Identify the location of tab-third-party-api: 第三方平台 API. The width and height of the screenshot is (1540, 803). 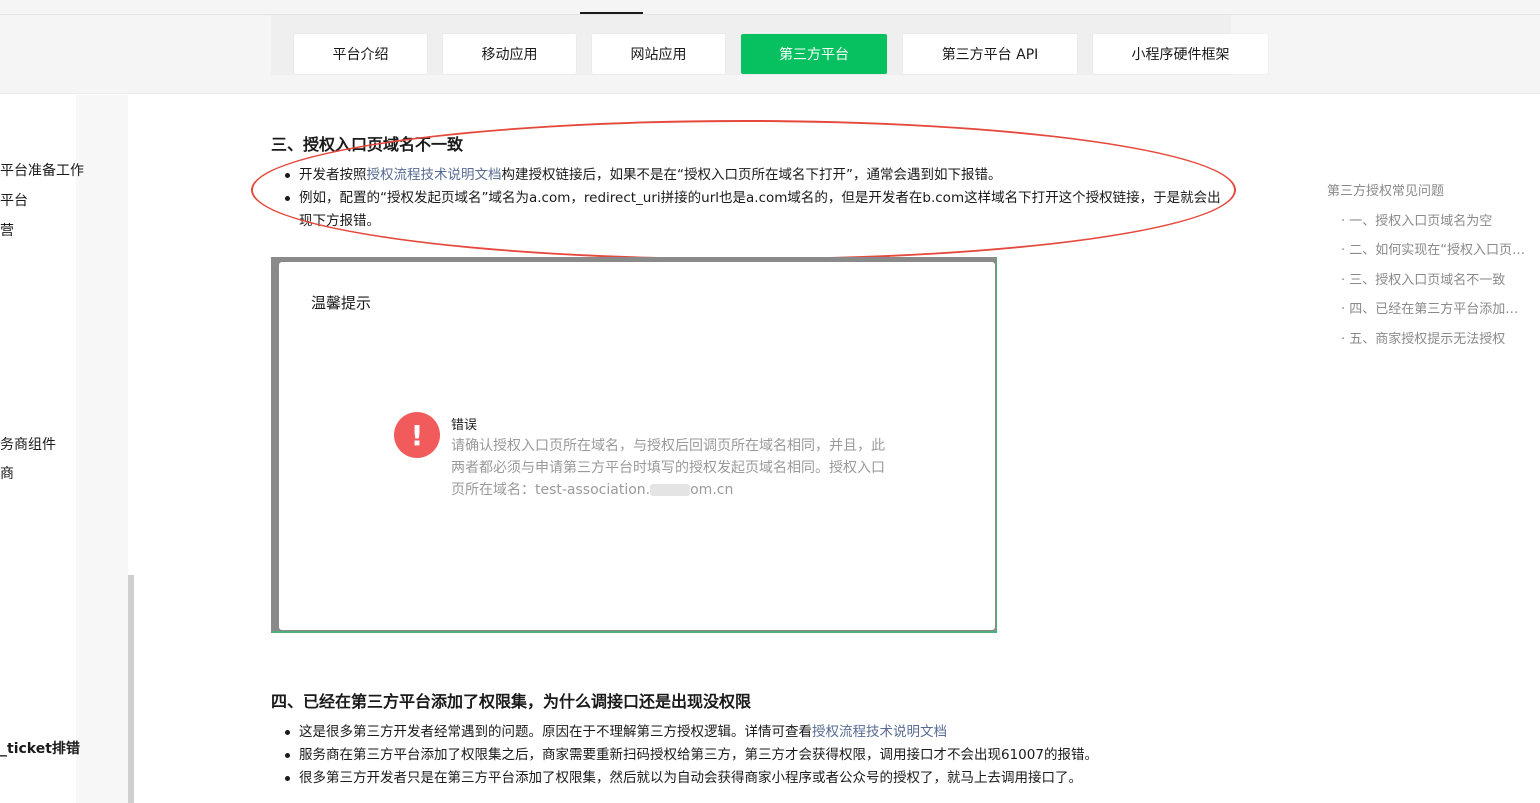
(990, 54).